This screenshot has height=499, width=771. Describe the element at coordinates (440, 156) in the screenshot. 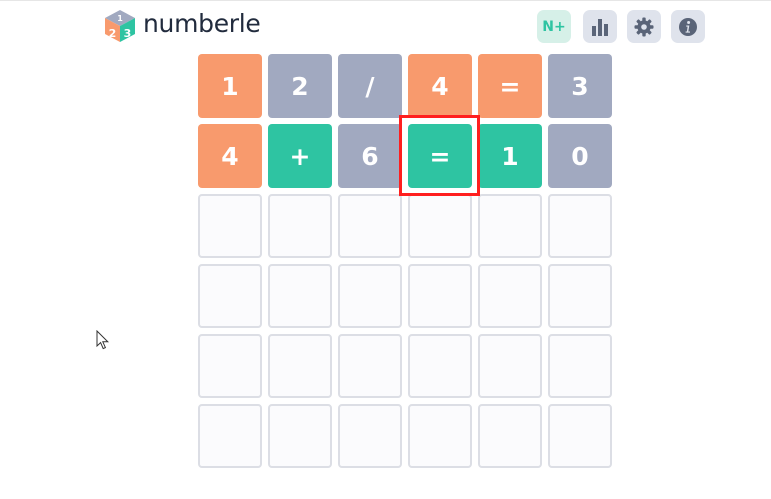

I see `tile-r2-c4: =` at that location.